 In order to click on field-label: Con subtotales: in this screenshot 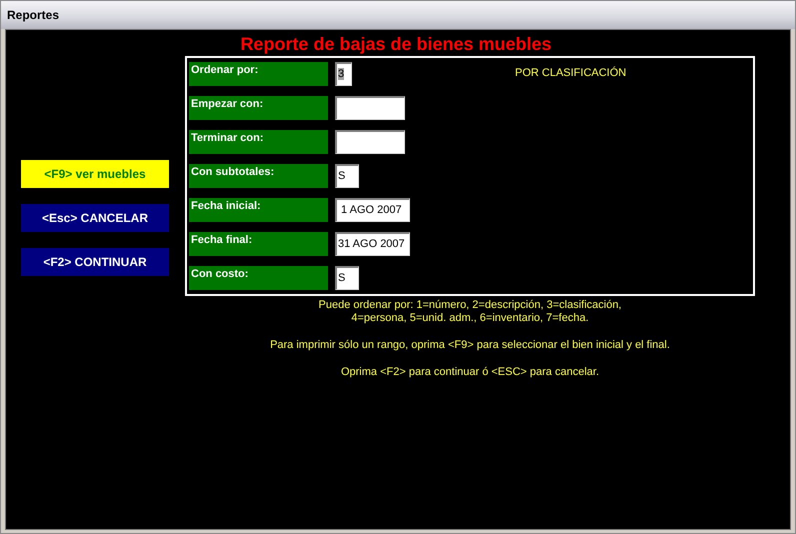, I will do `click(258, 176)`.